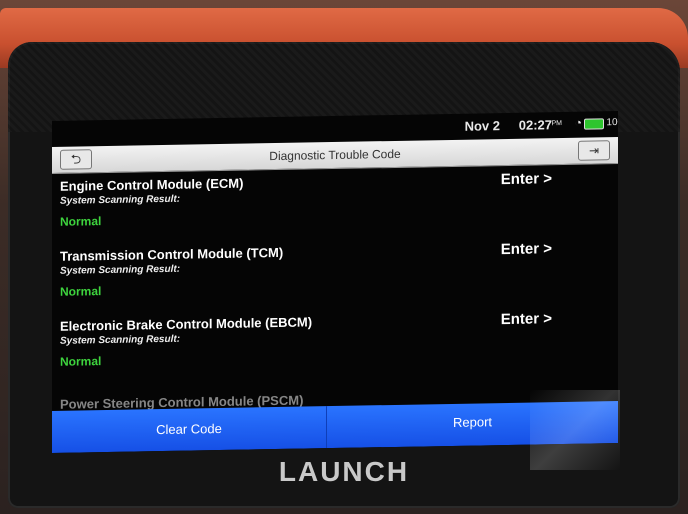 The image size is (688, 514). Describe the element at coordinates (189, 429) in the screenshot. I see `clear-code-button: Clear Code` at that location.